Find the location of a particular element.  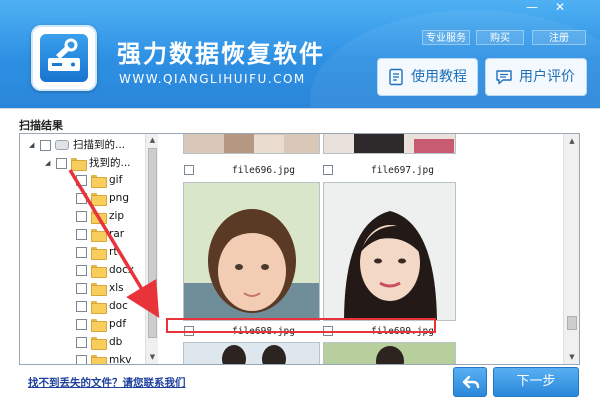

minimize-button: — is located at coordinates (532, 7).